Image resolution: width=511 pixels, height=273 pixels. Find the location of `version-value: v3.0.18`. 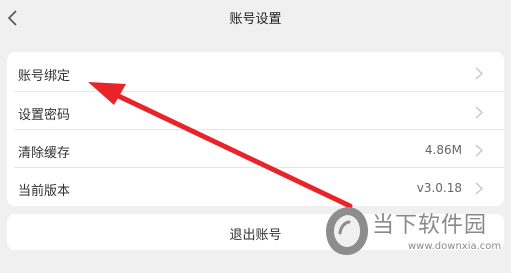

version-value: v3.0.18 is located at coordinates (439, 188).